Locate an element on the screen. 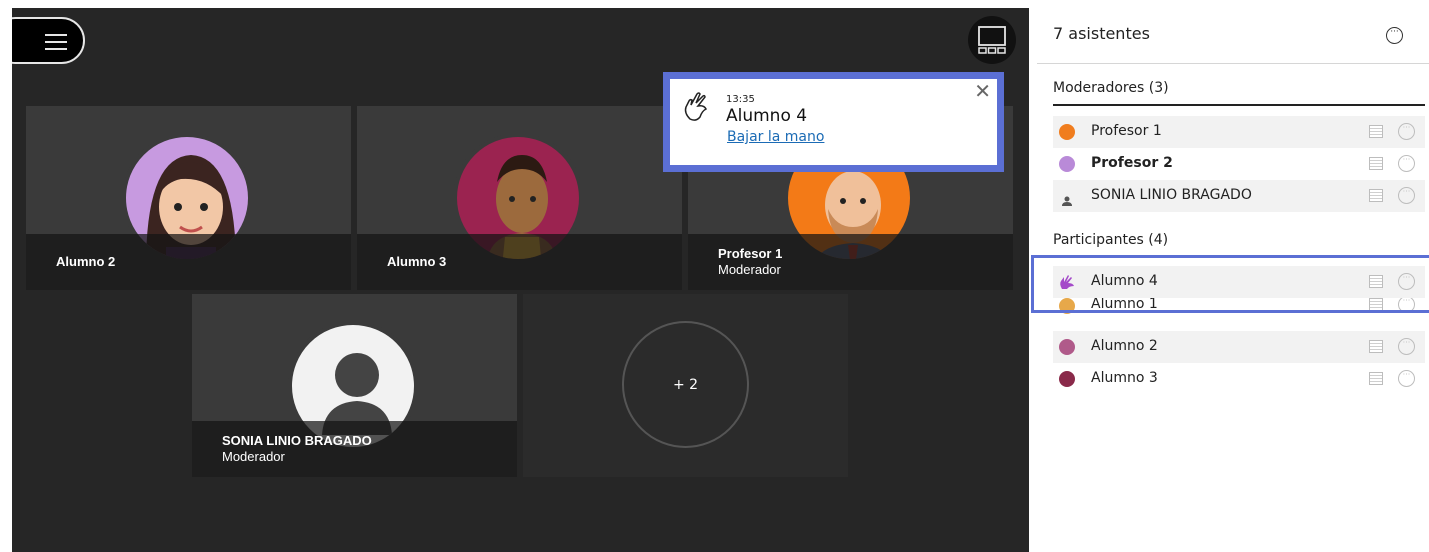 This screenshot has height=552, width=1429. attendee-row: Profesor 2 ··· is located at coordinates (1239, 164).